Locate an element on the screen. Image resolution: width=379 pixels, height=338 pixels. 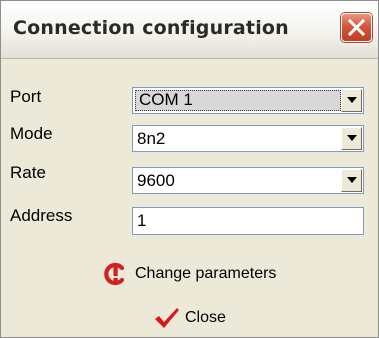
change-parameters-label: Change parameters is located at coordinates (206, 273).